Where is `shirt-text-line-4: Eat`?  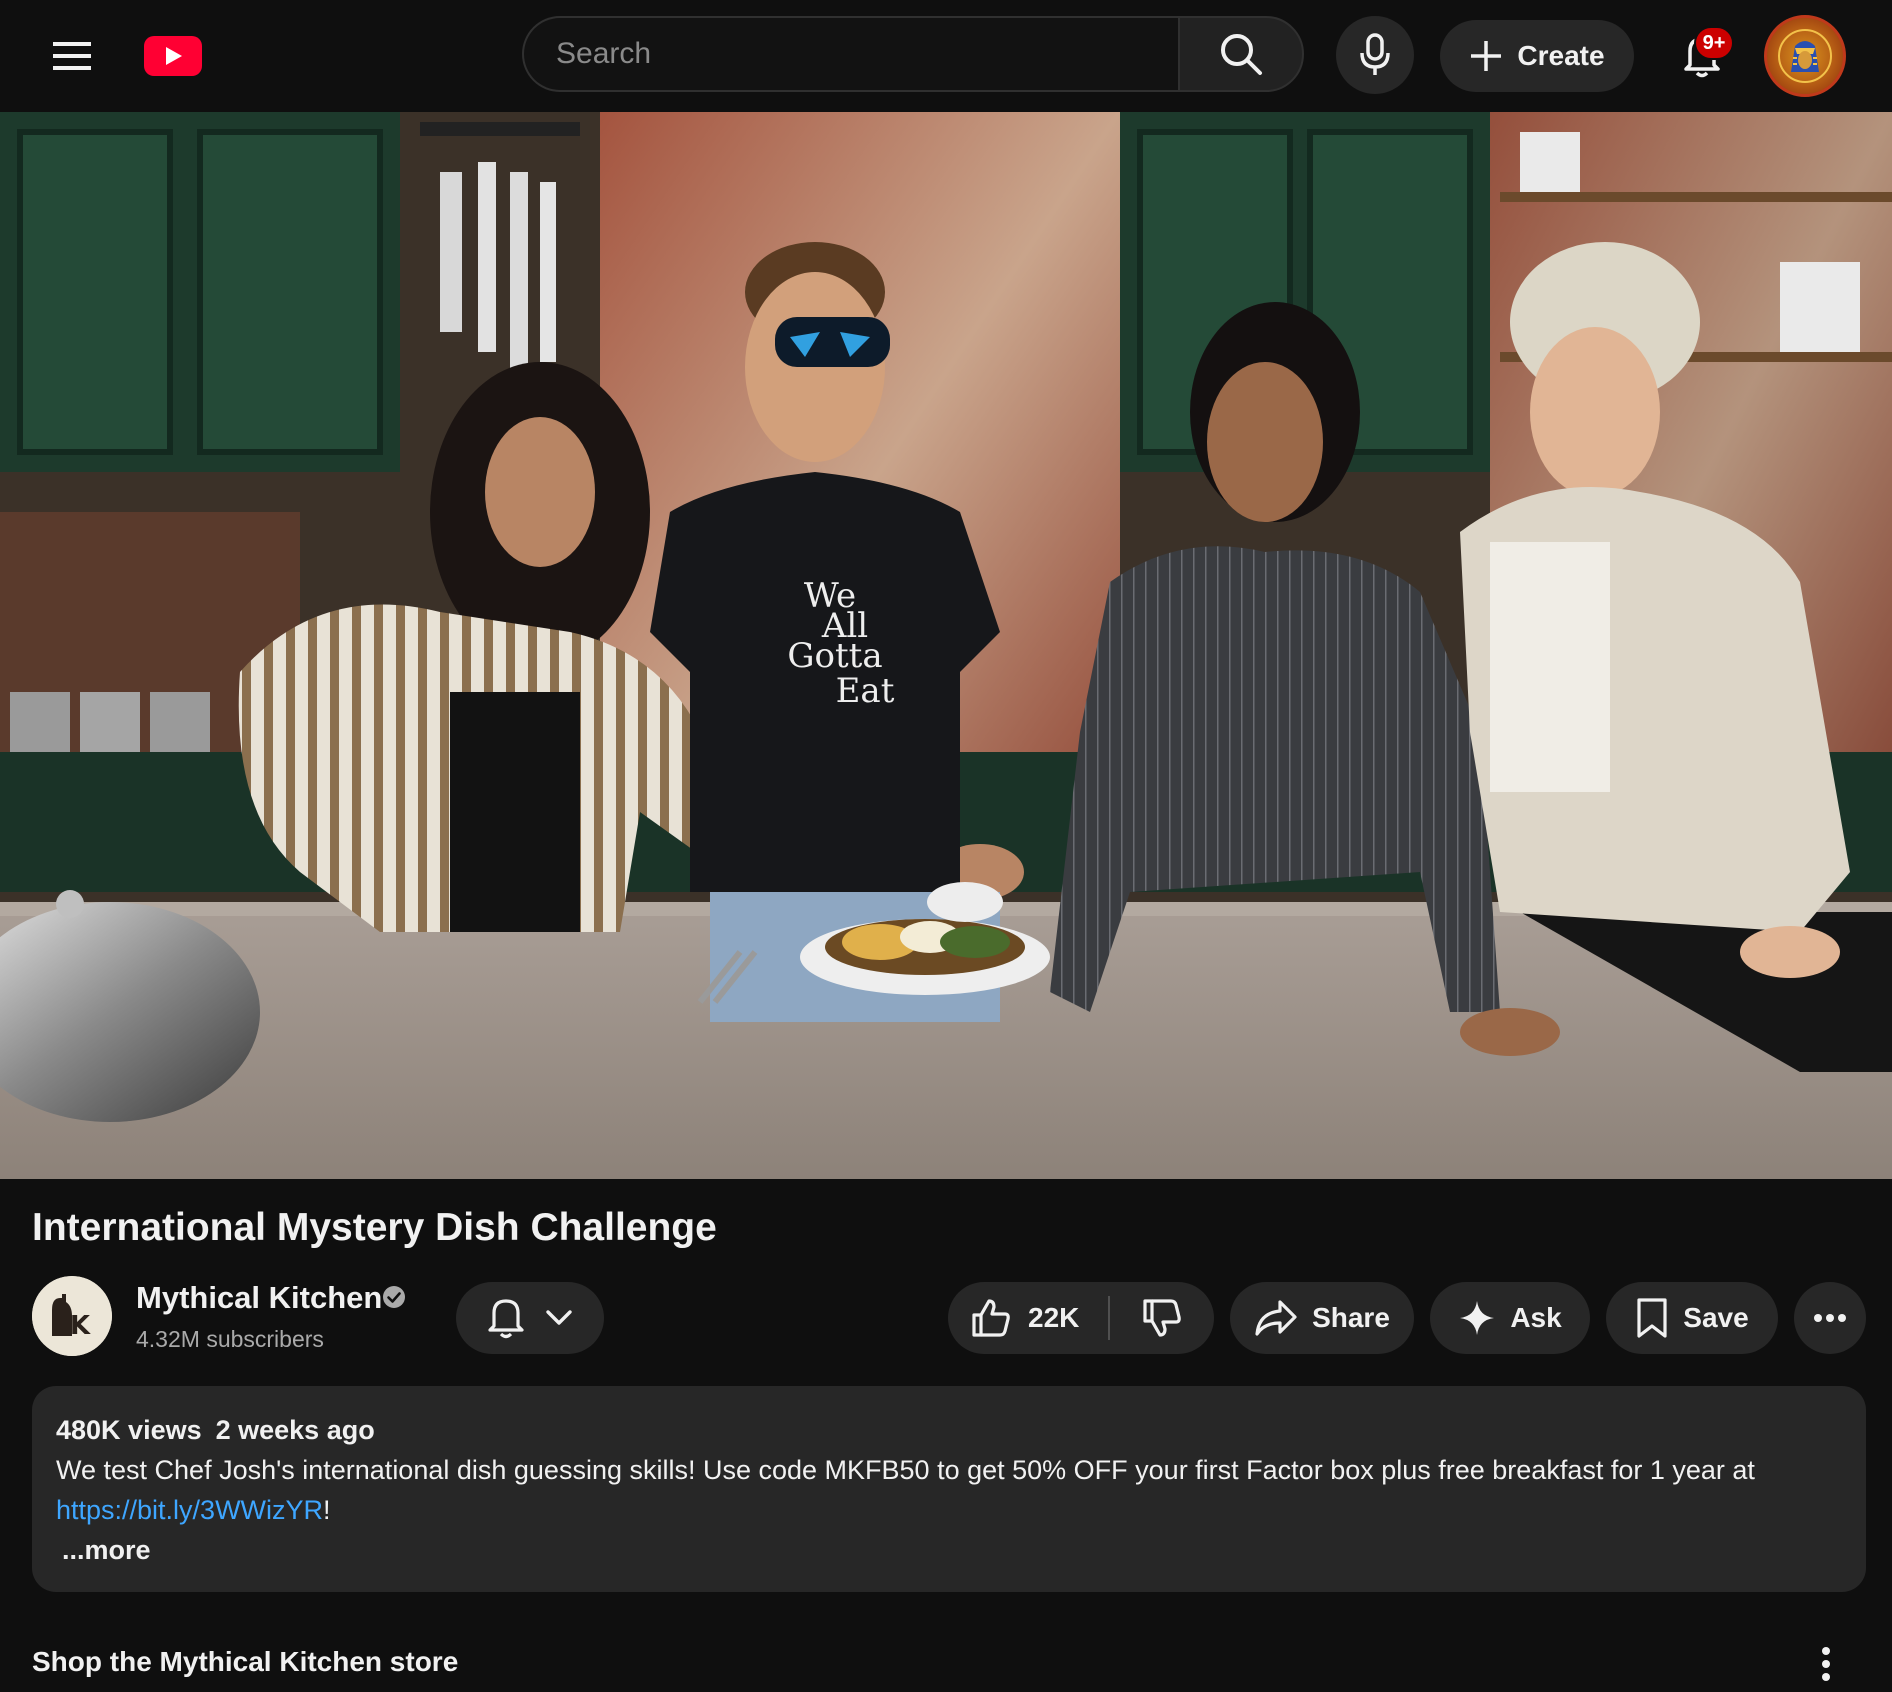 shirt-text-line-4: Eat is located at coordinates (865, 691).